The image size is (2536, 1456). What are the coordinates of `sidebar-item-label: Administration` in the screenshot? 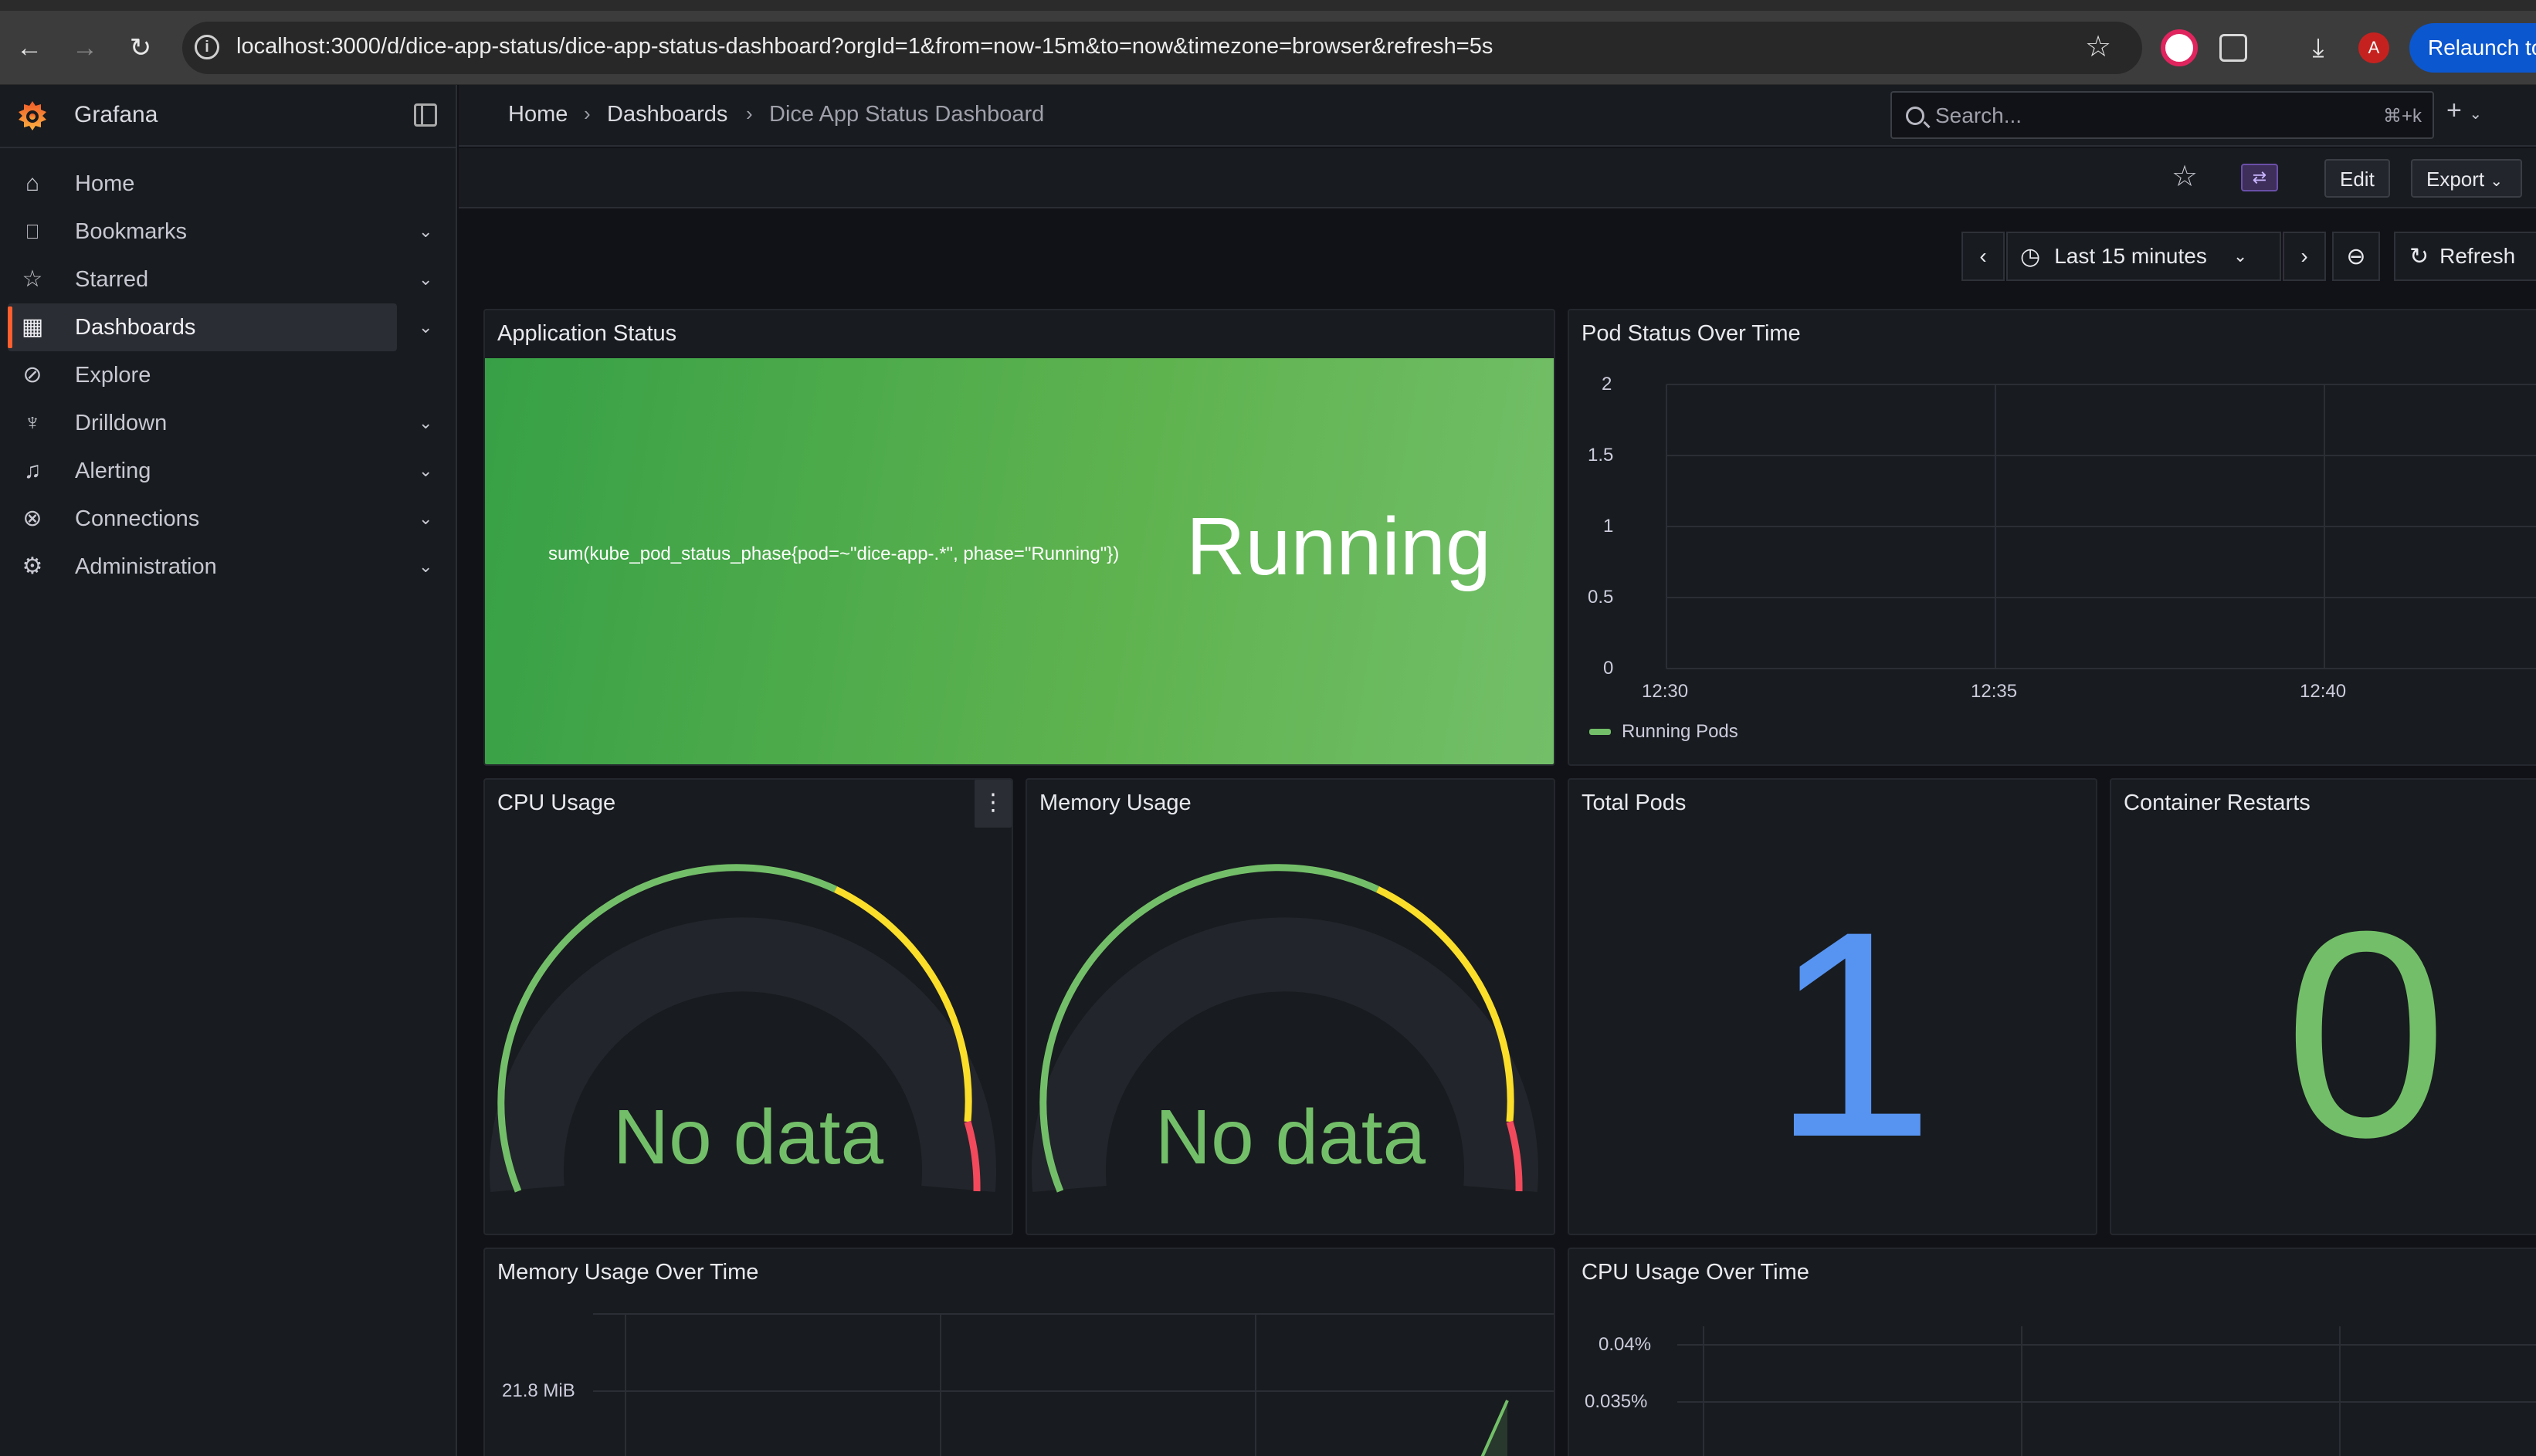 It's located at (146, 566).